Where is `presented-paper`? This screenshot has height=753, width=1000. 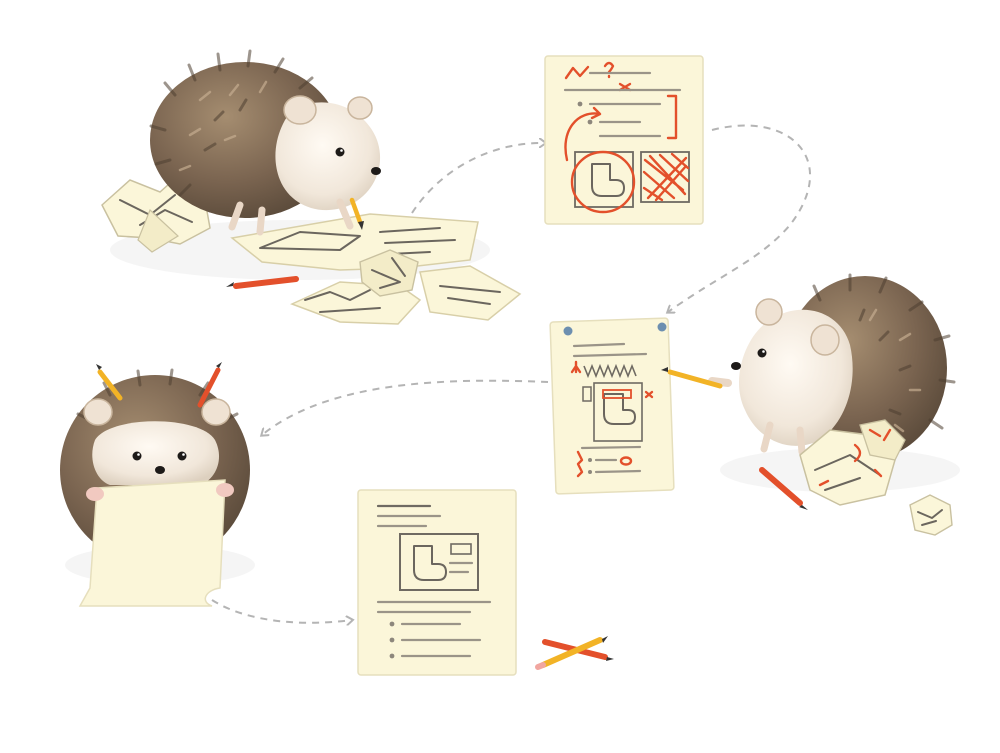 presented-paper is located at coordinates (152, 543).